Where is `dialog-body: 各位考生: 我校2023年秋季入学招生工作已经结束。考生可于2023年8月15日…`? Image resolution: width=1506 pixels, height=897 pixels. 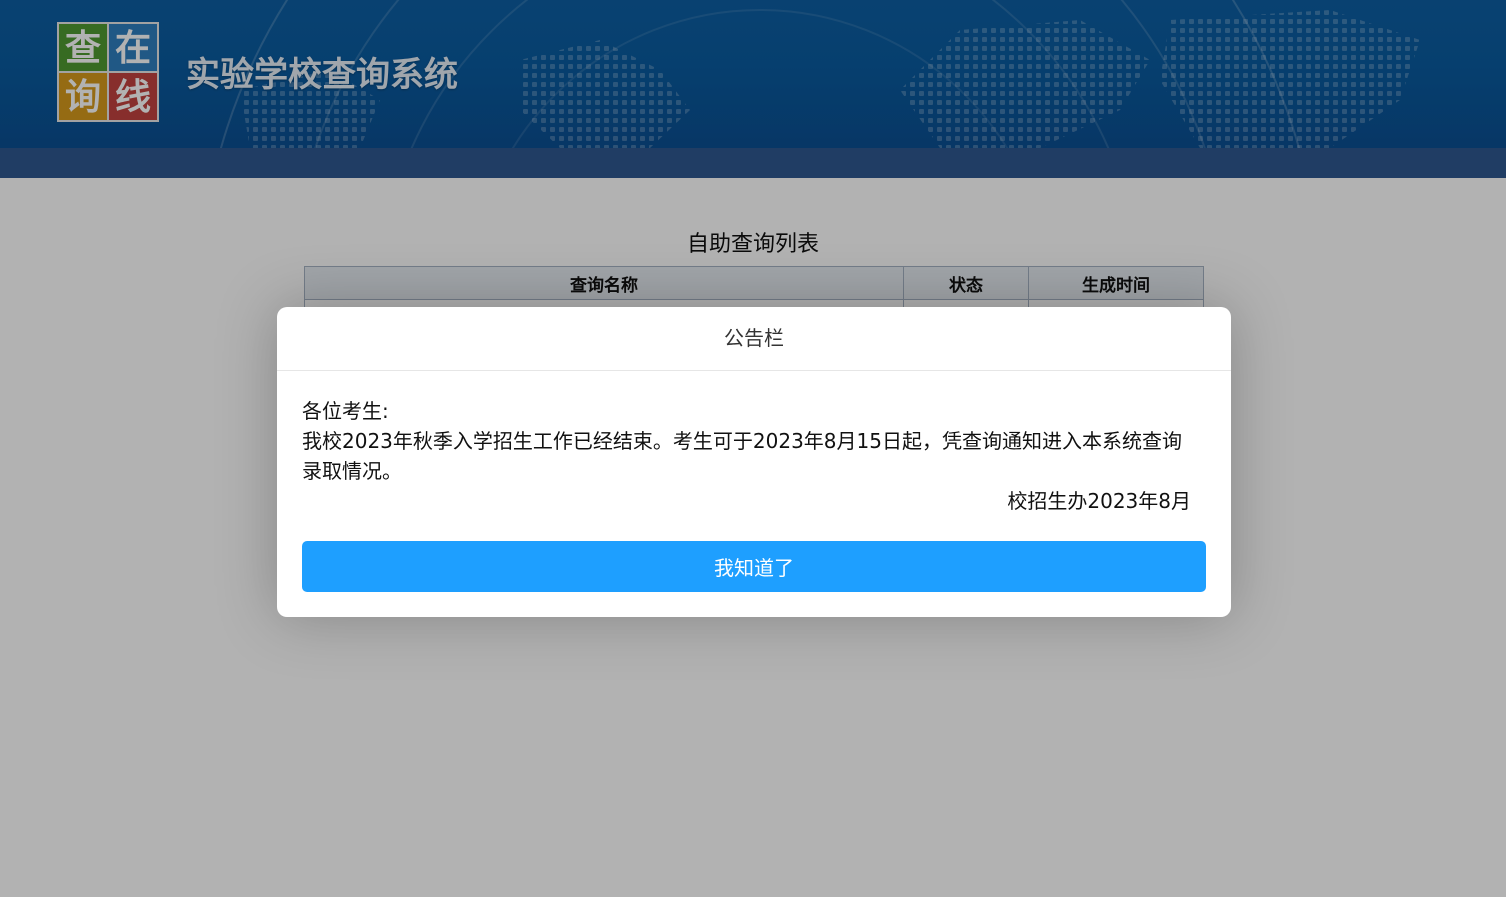
dialog-body: 各位考生: 我校2023年秋季入学招生工作已经结束。考生可于2023年8月15日… is located at coordinates (747, 456).